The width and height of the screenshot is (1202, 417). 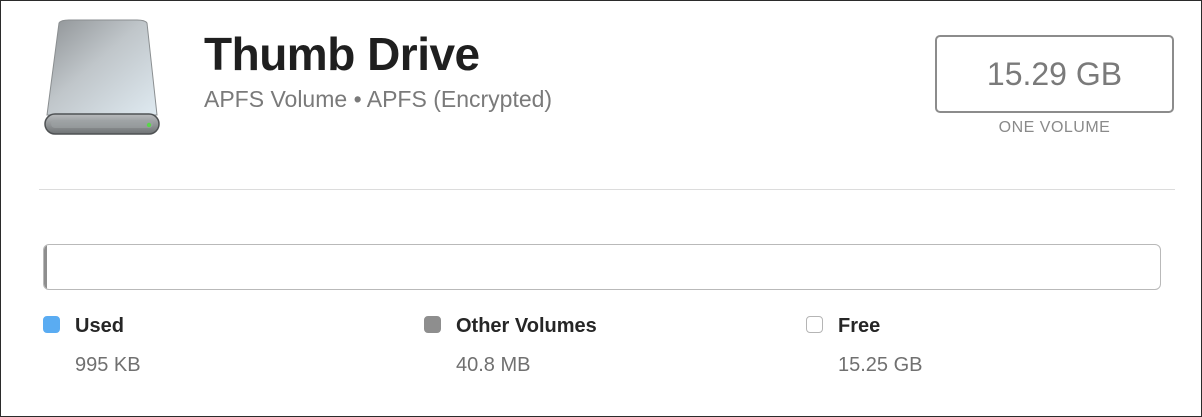 What do you see at coordinates (378, 99) in the screenshot?
I see `drive-subtitle: APFS Volume • APFS (Encrypted)` at bounding box center [378, 99].